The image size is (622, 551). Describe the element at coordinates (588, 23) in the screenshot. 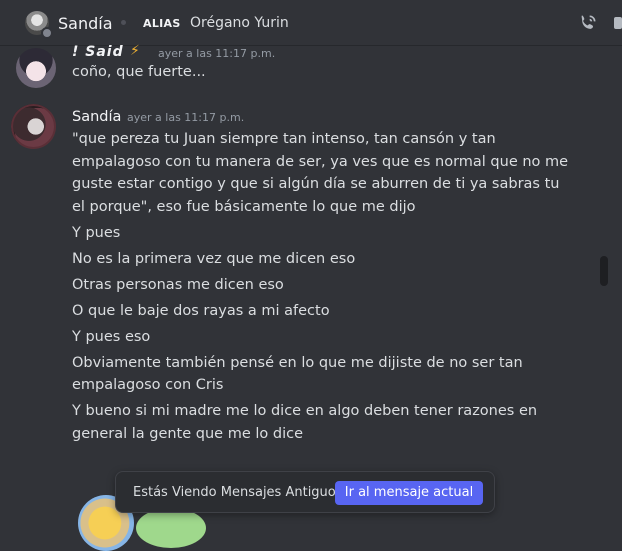

I see `call-icon` at that location.